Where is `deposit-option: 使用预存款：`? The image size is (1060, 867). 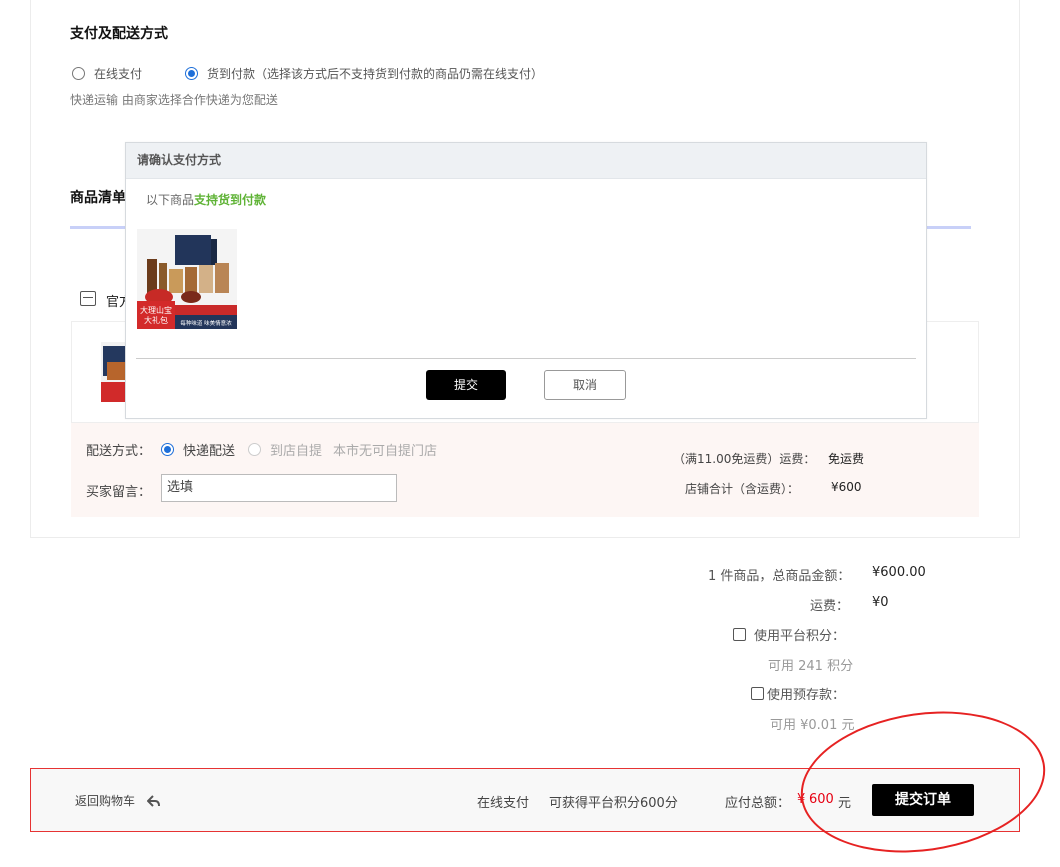 deposit-option: 使用预存款： is located at coordinates (798, 693).